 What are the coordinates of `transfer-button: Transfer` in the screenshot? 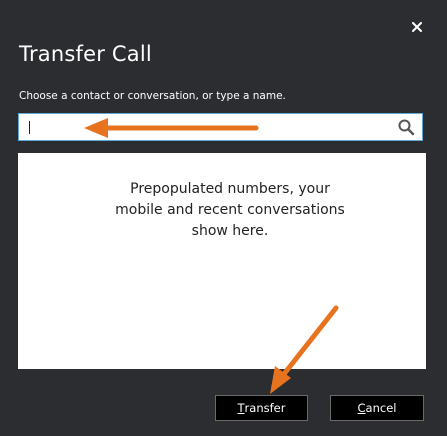 It's located at (261, 408).